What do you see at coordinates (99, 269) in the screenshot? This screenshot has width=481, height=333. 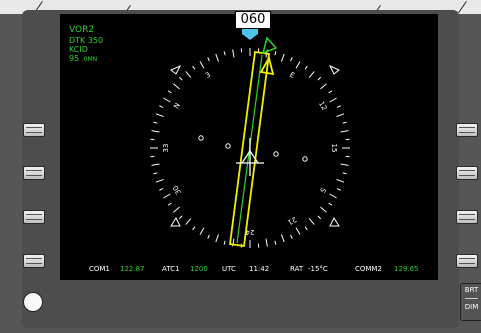 I see `com1-label: COM1` at bounding box center [99, 269].